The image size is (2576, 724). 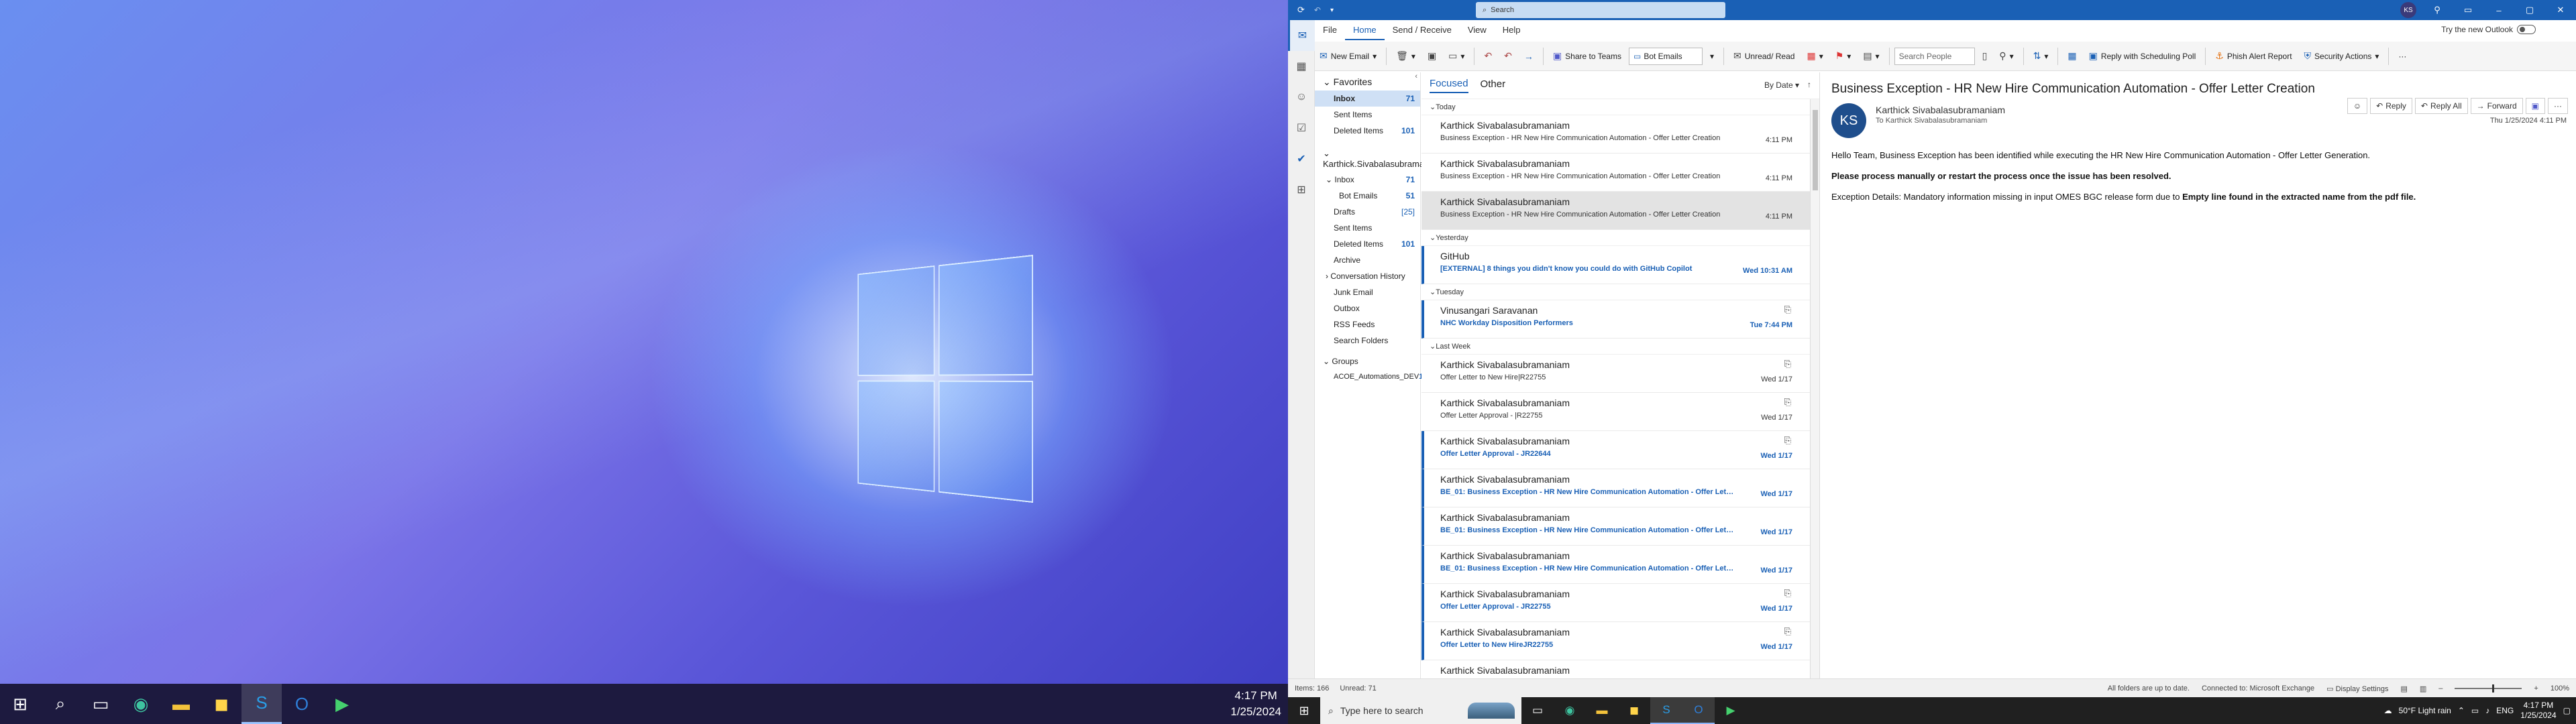 What do you see at coordinates (1620, 238) in the screenshot?
I see `message-group-header: ⌄ Yesterday` at bounding box center [1620, 238].